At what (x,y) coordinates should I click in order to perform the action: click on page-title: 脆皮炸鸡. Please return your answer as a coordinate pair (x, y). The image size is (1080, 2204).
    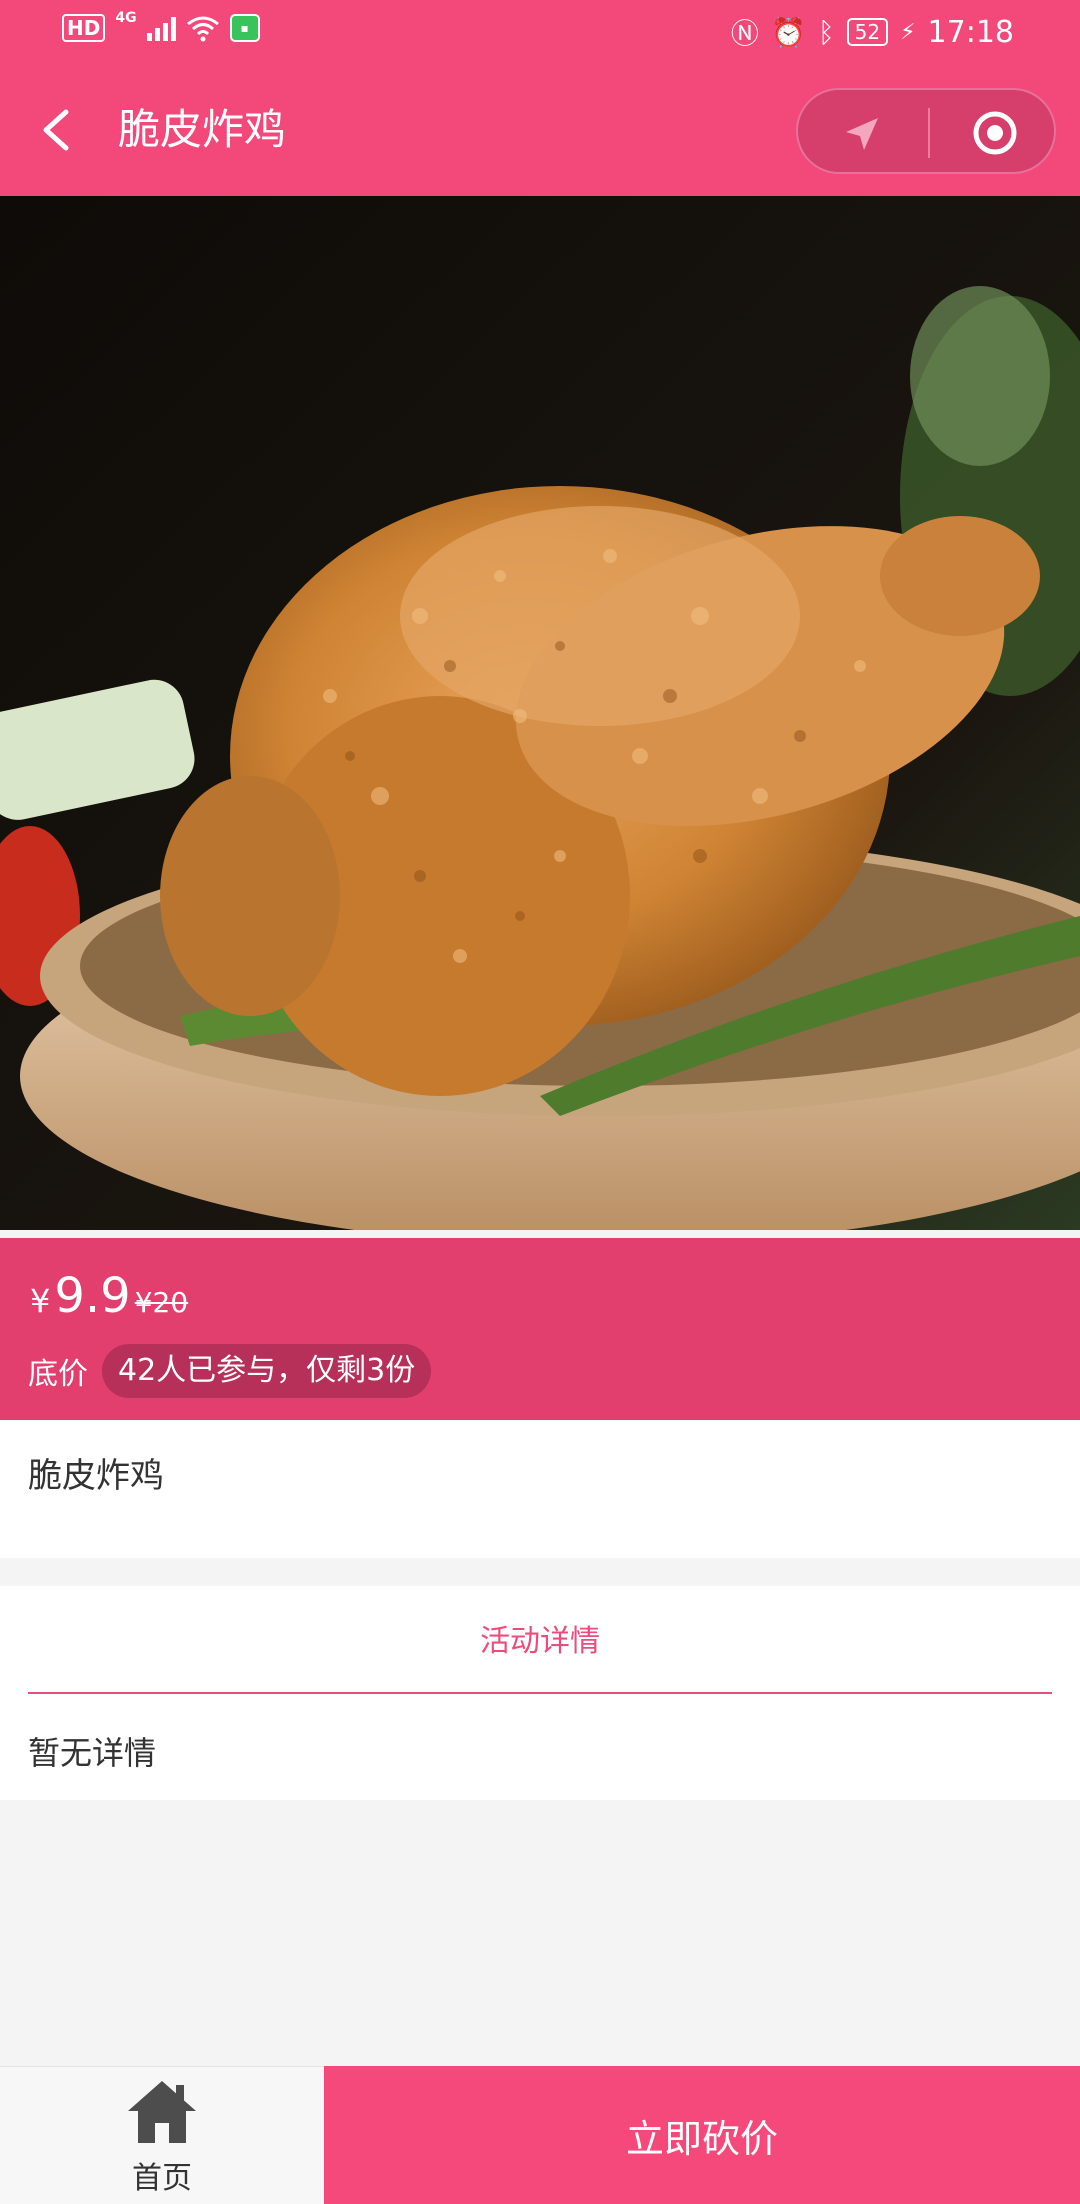
    Looking at the image, I should click on (202, 129).